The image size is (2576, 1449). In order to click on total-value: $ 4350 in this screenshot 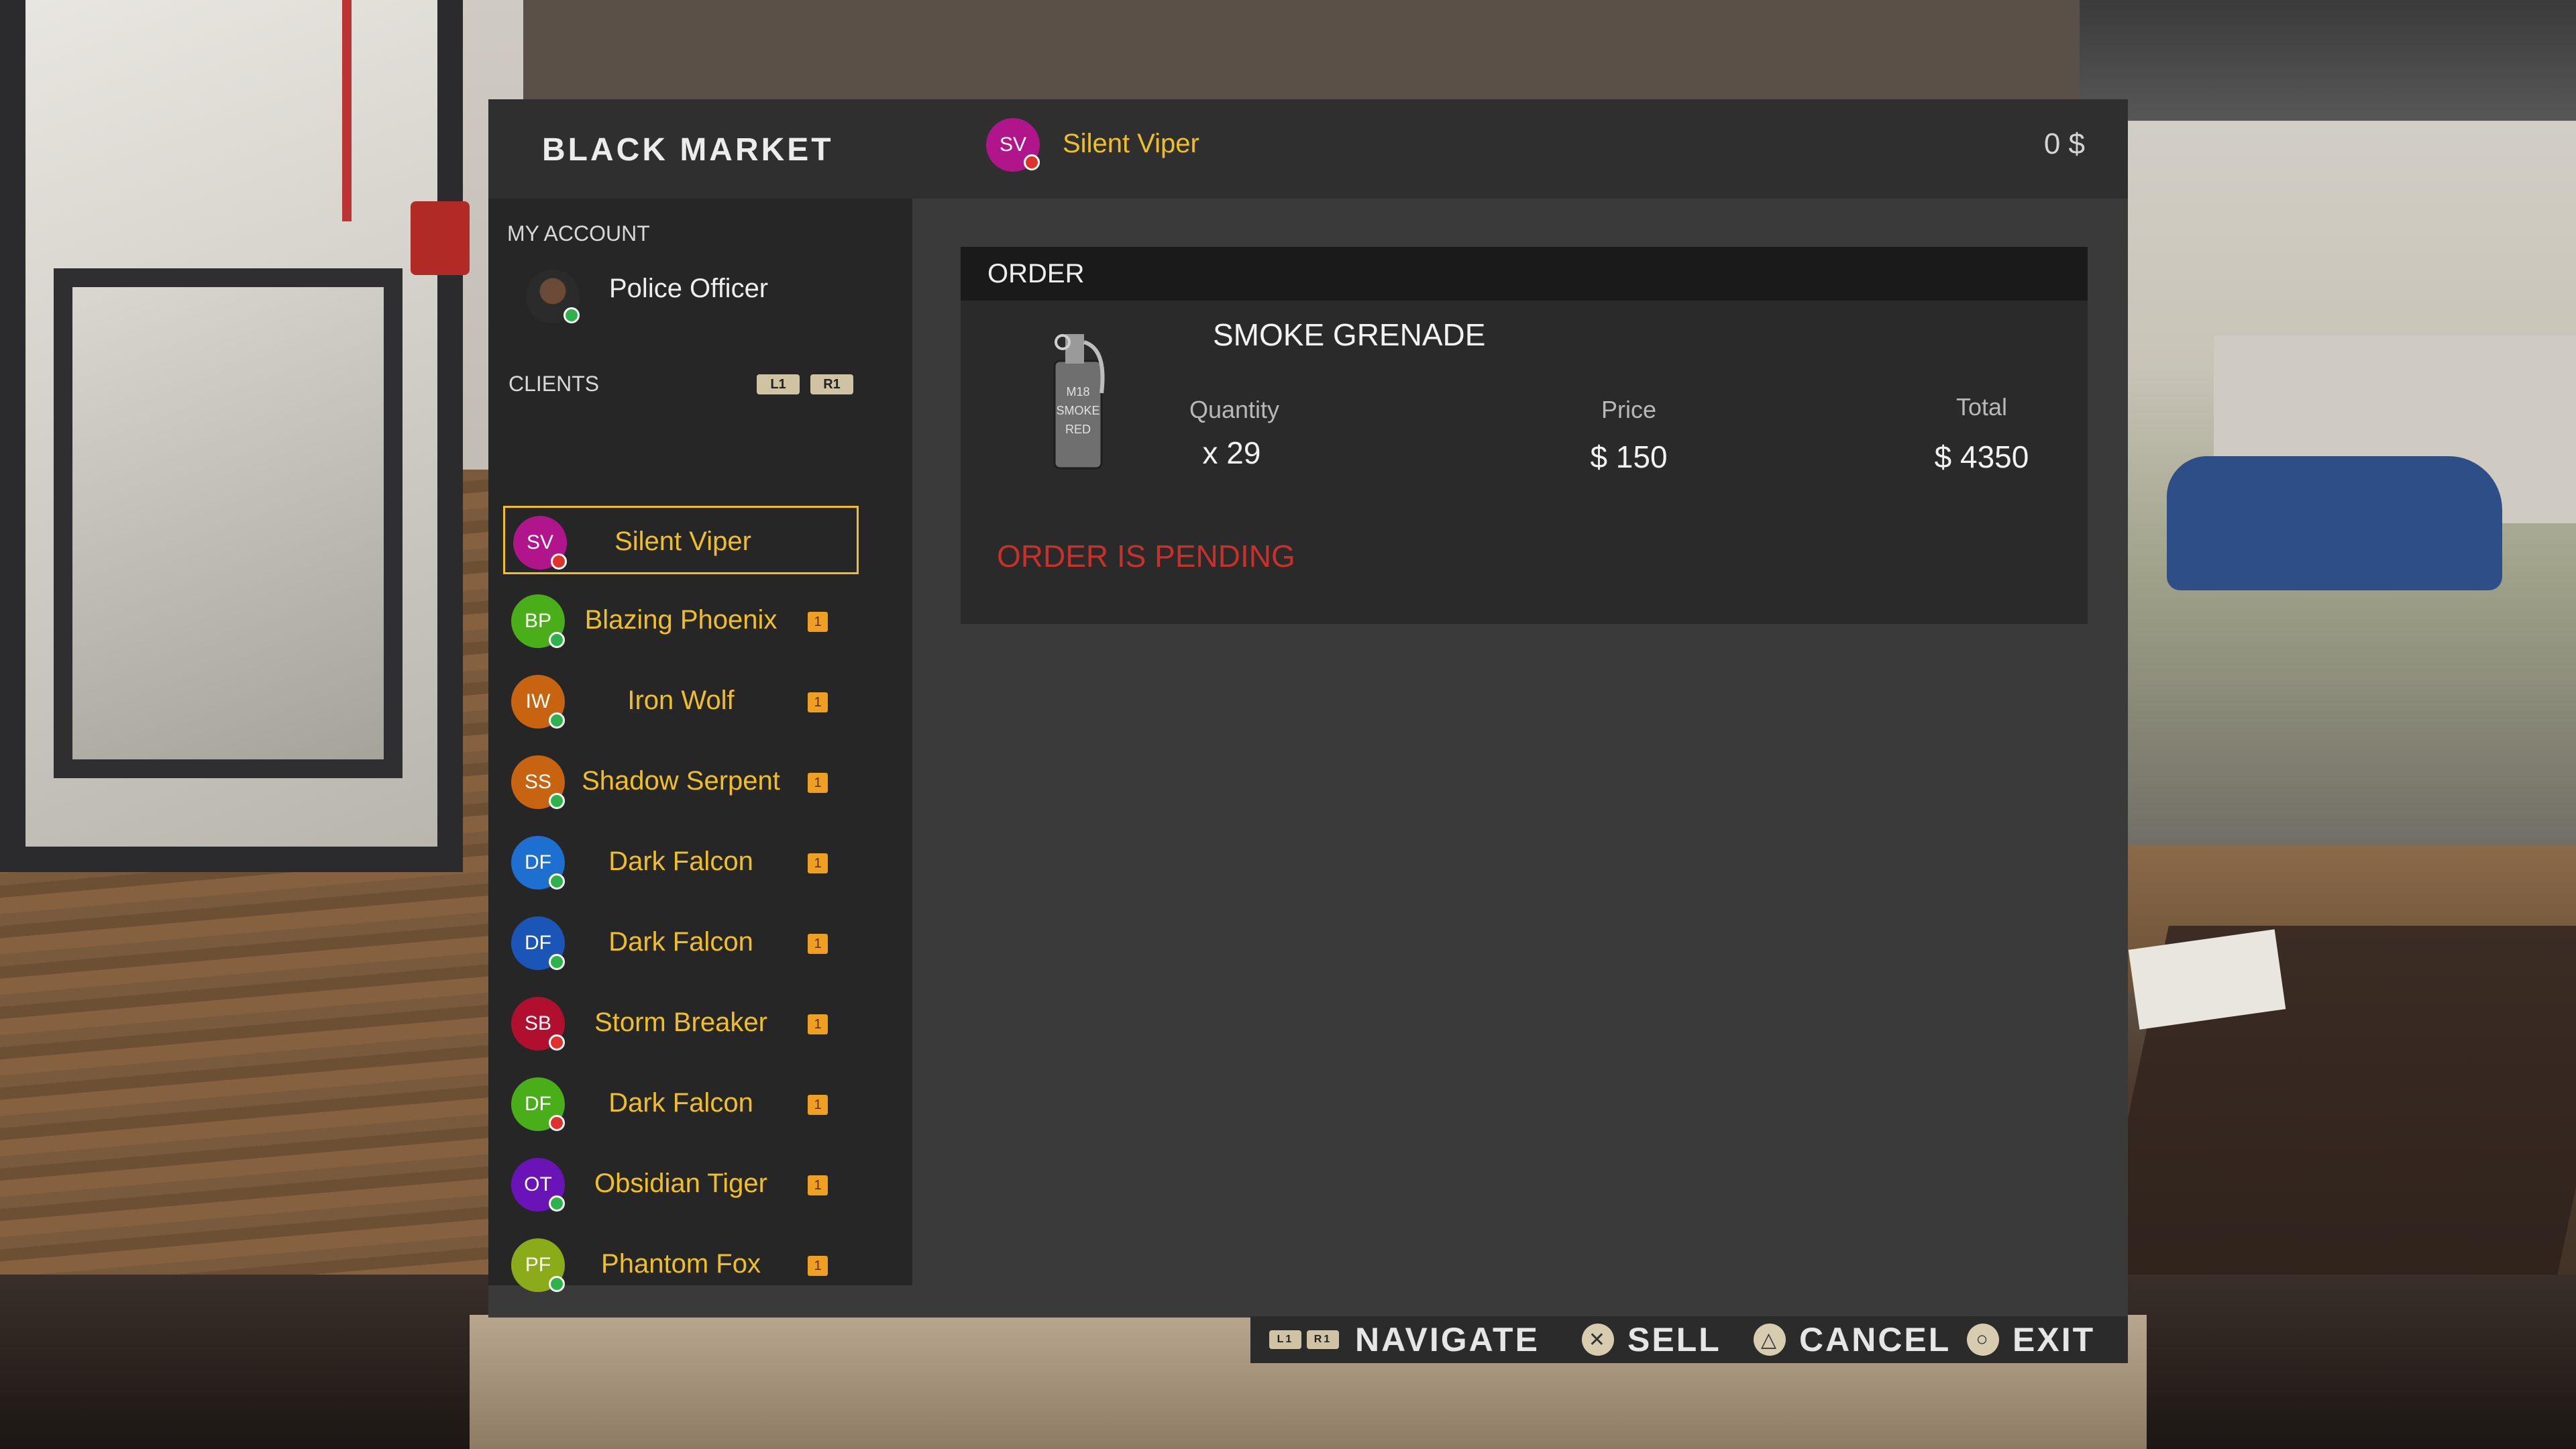, I will do `click(1981, 456)`.